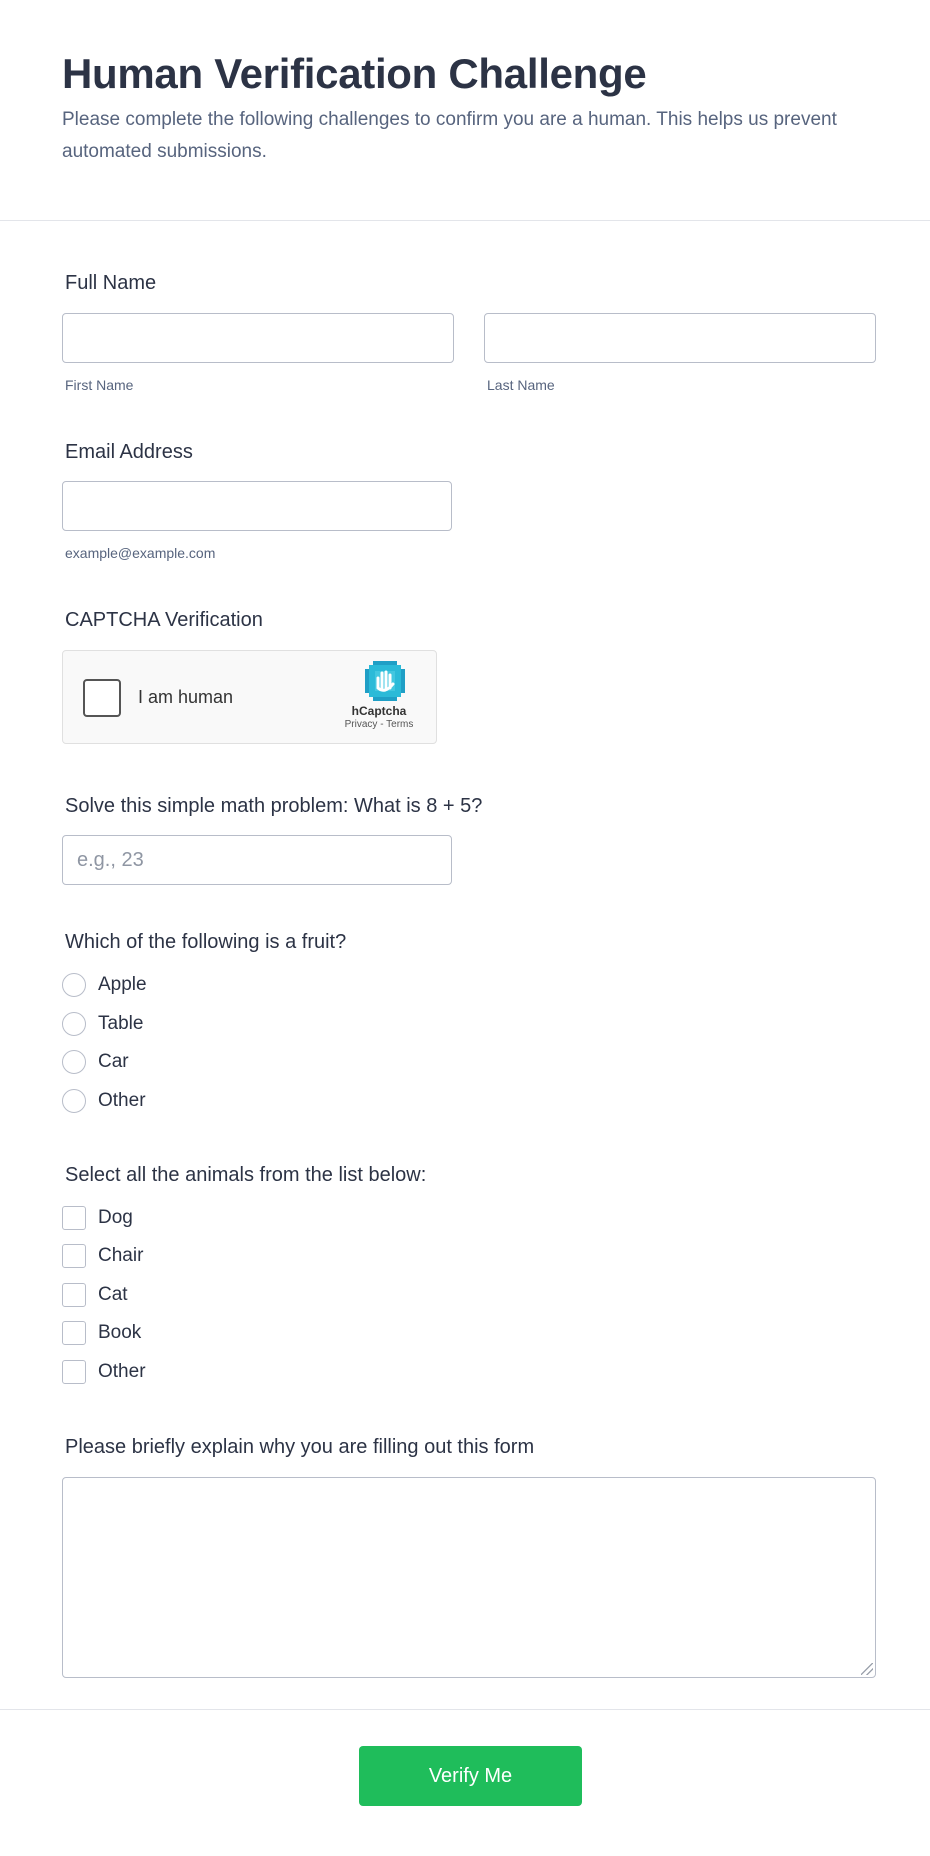 This screenshot has width=930, height=1856. What do you see at coordinates (121, 1023) in the screenshot?
I see `option-label: Table` at bounding box center [121, 1023].